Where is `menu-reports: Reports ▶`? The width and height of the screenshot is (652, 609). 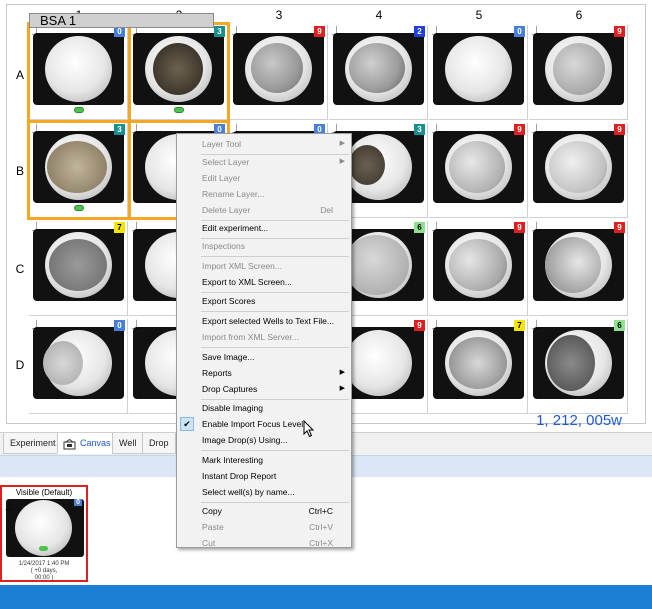 menu-reports: Reports ▶ is located at coordinates (264, 373).